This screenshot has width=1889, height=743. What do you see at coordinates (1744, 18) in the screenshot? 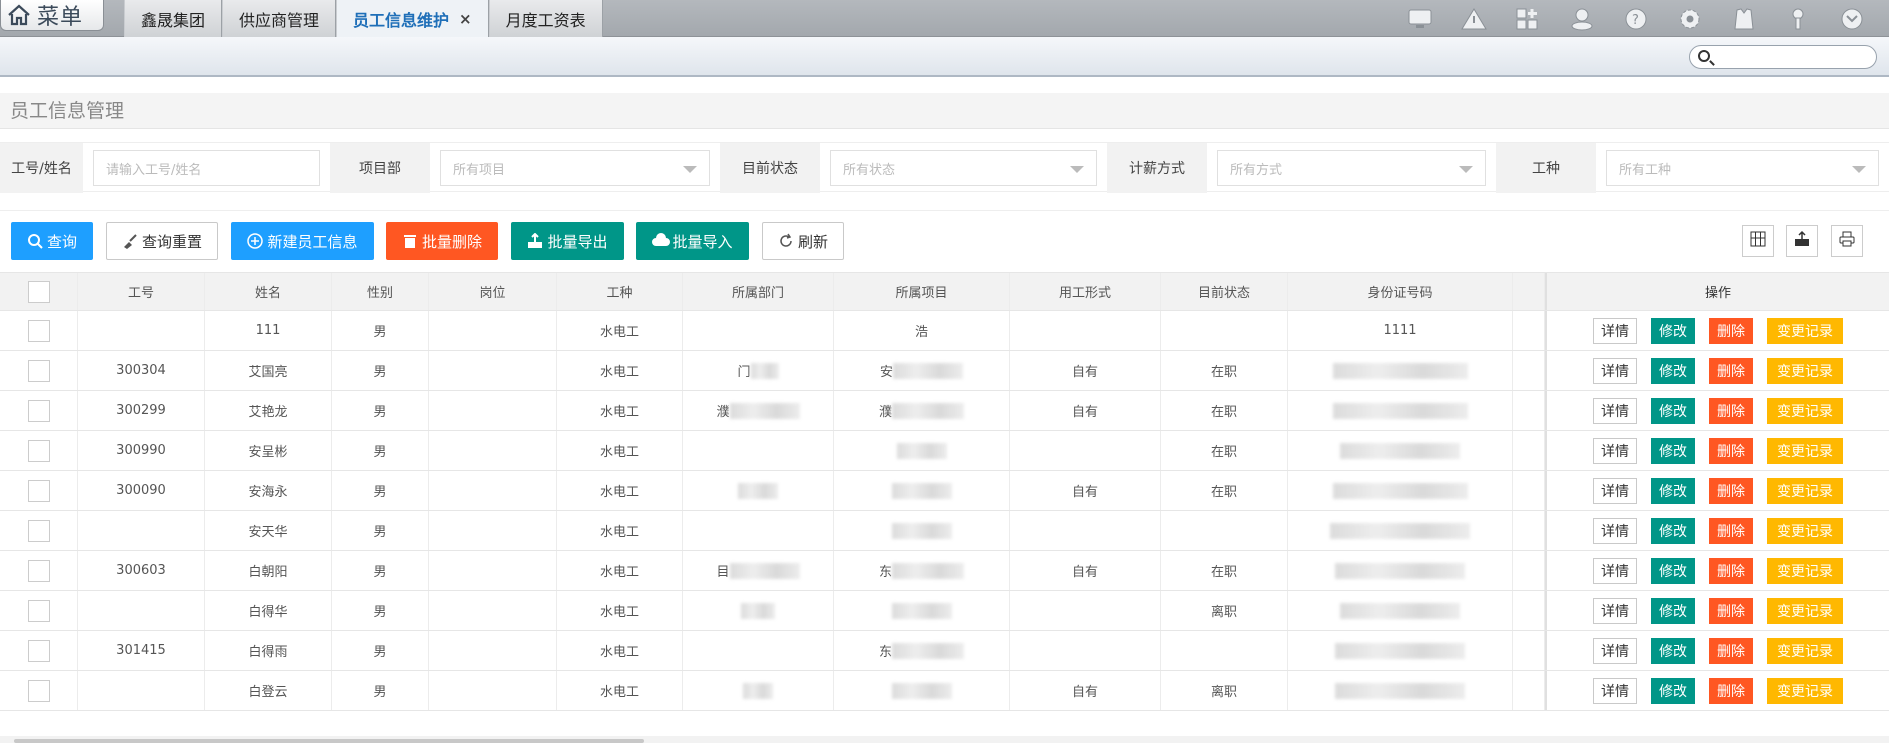
I see `shirt-icon` at bounding box center [1744, 18].